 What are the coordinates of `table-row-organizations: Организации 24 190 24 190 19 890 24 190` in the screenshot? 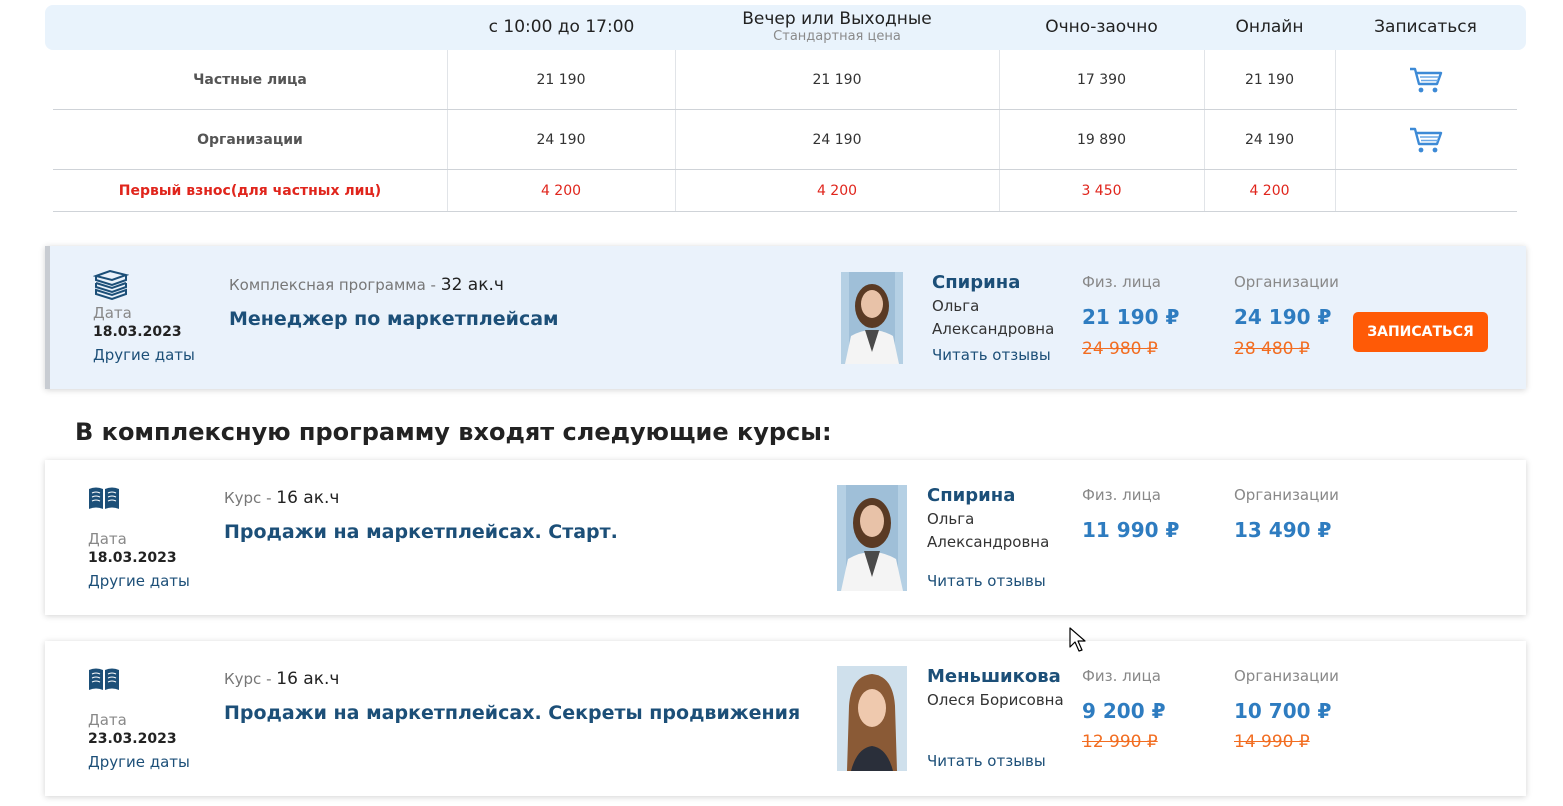 It's located at (785, 140).